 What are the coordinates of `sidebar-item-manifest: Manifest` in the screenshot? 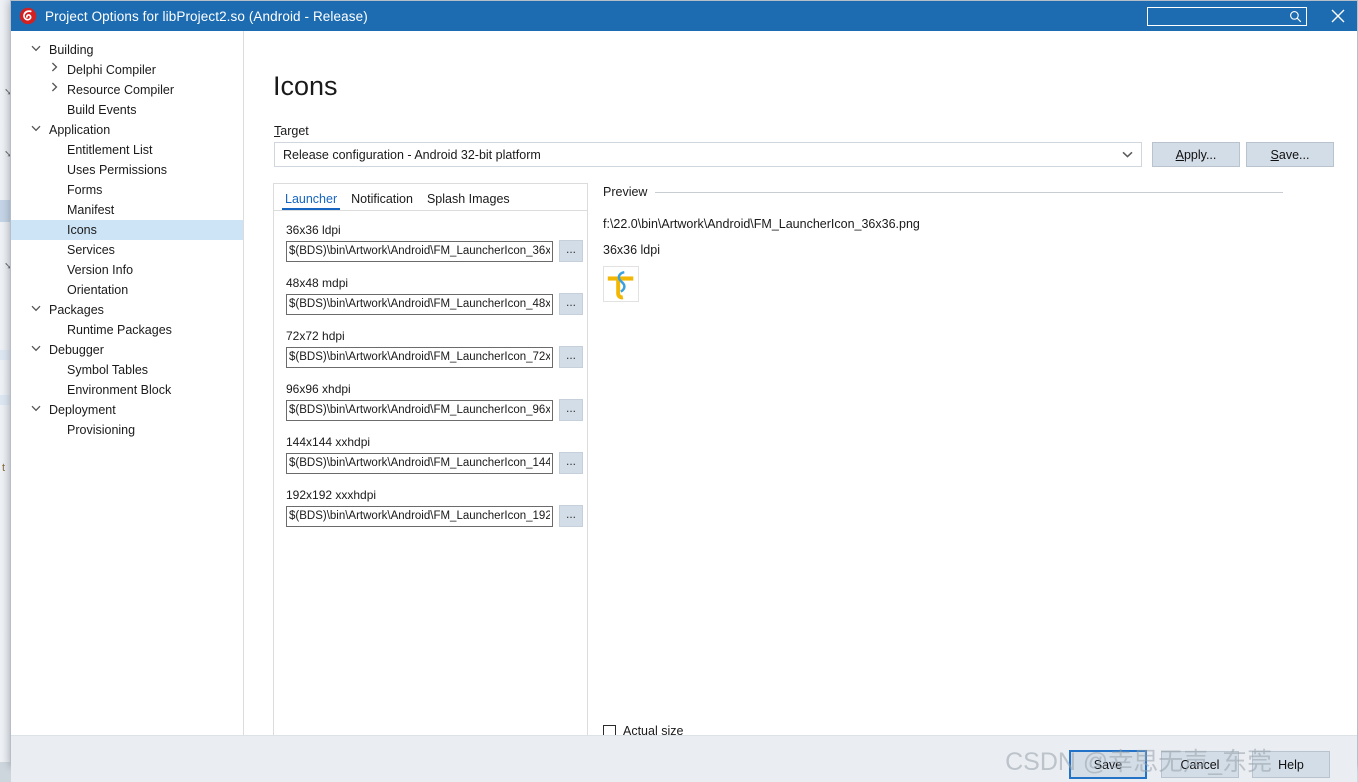 It's located at (127, 210).